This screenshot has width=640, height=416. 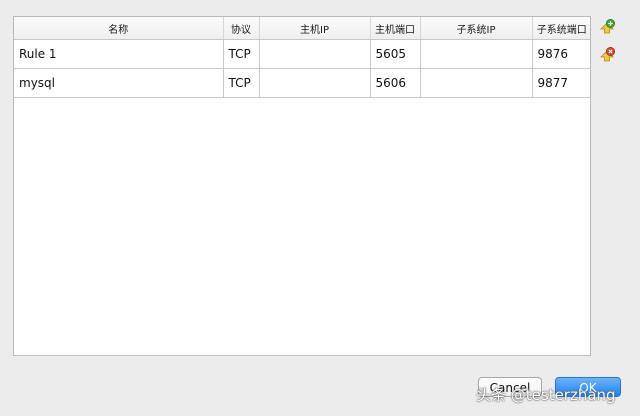 I want to click on cell-host-port: 5605, so click(x=395, y=54).